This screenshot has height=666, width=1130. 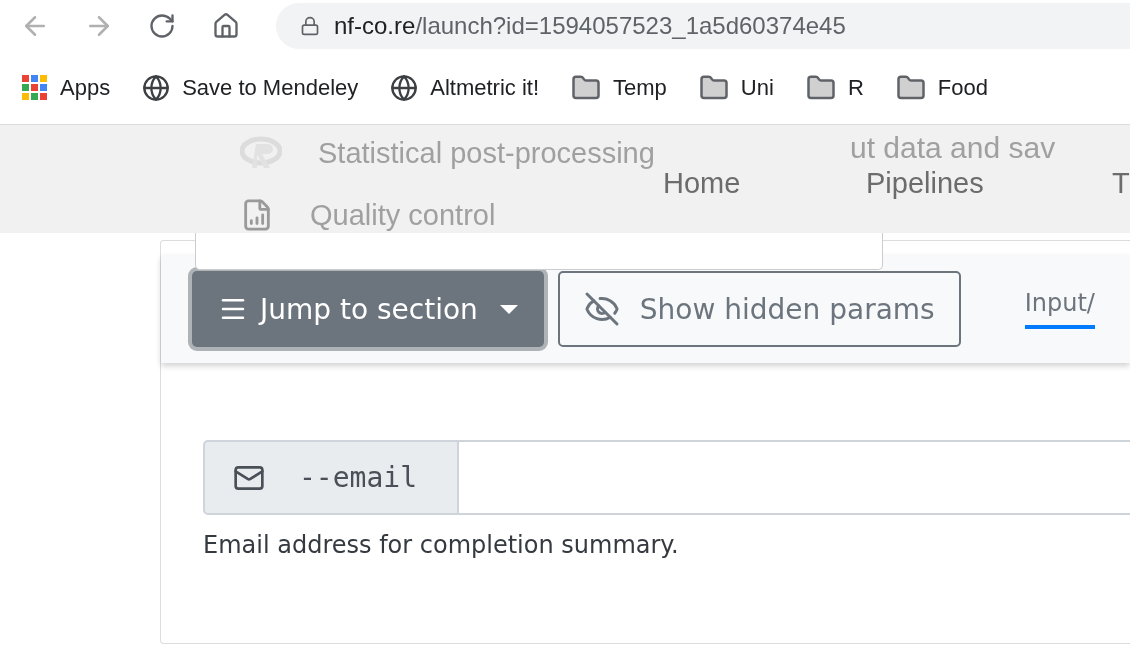 What do you see at coordinates (1121, 183) in the screenshot?
I see `nav-link: T` at bounding box center [1121, 183].